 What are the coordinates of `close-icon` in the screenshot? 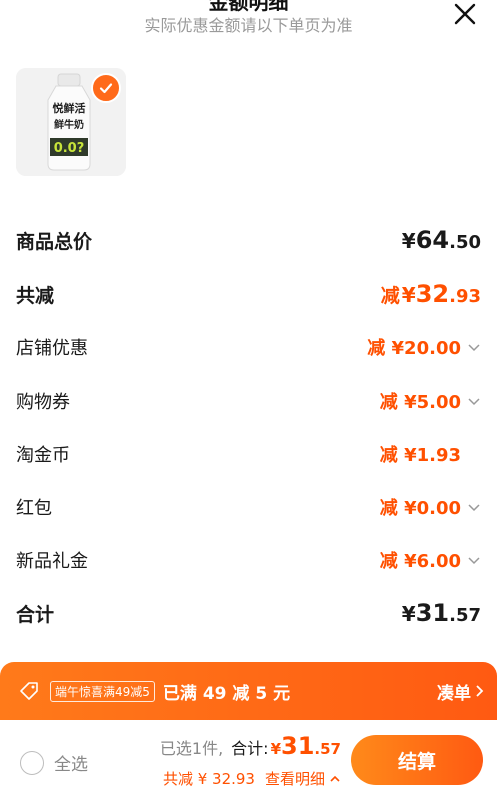 It's located at (465, 14).